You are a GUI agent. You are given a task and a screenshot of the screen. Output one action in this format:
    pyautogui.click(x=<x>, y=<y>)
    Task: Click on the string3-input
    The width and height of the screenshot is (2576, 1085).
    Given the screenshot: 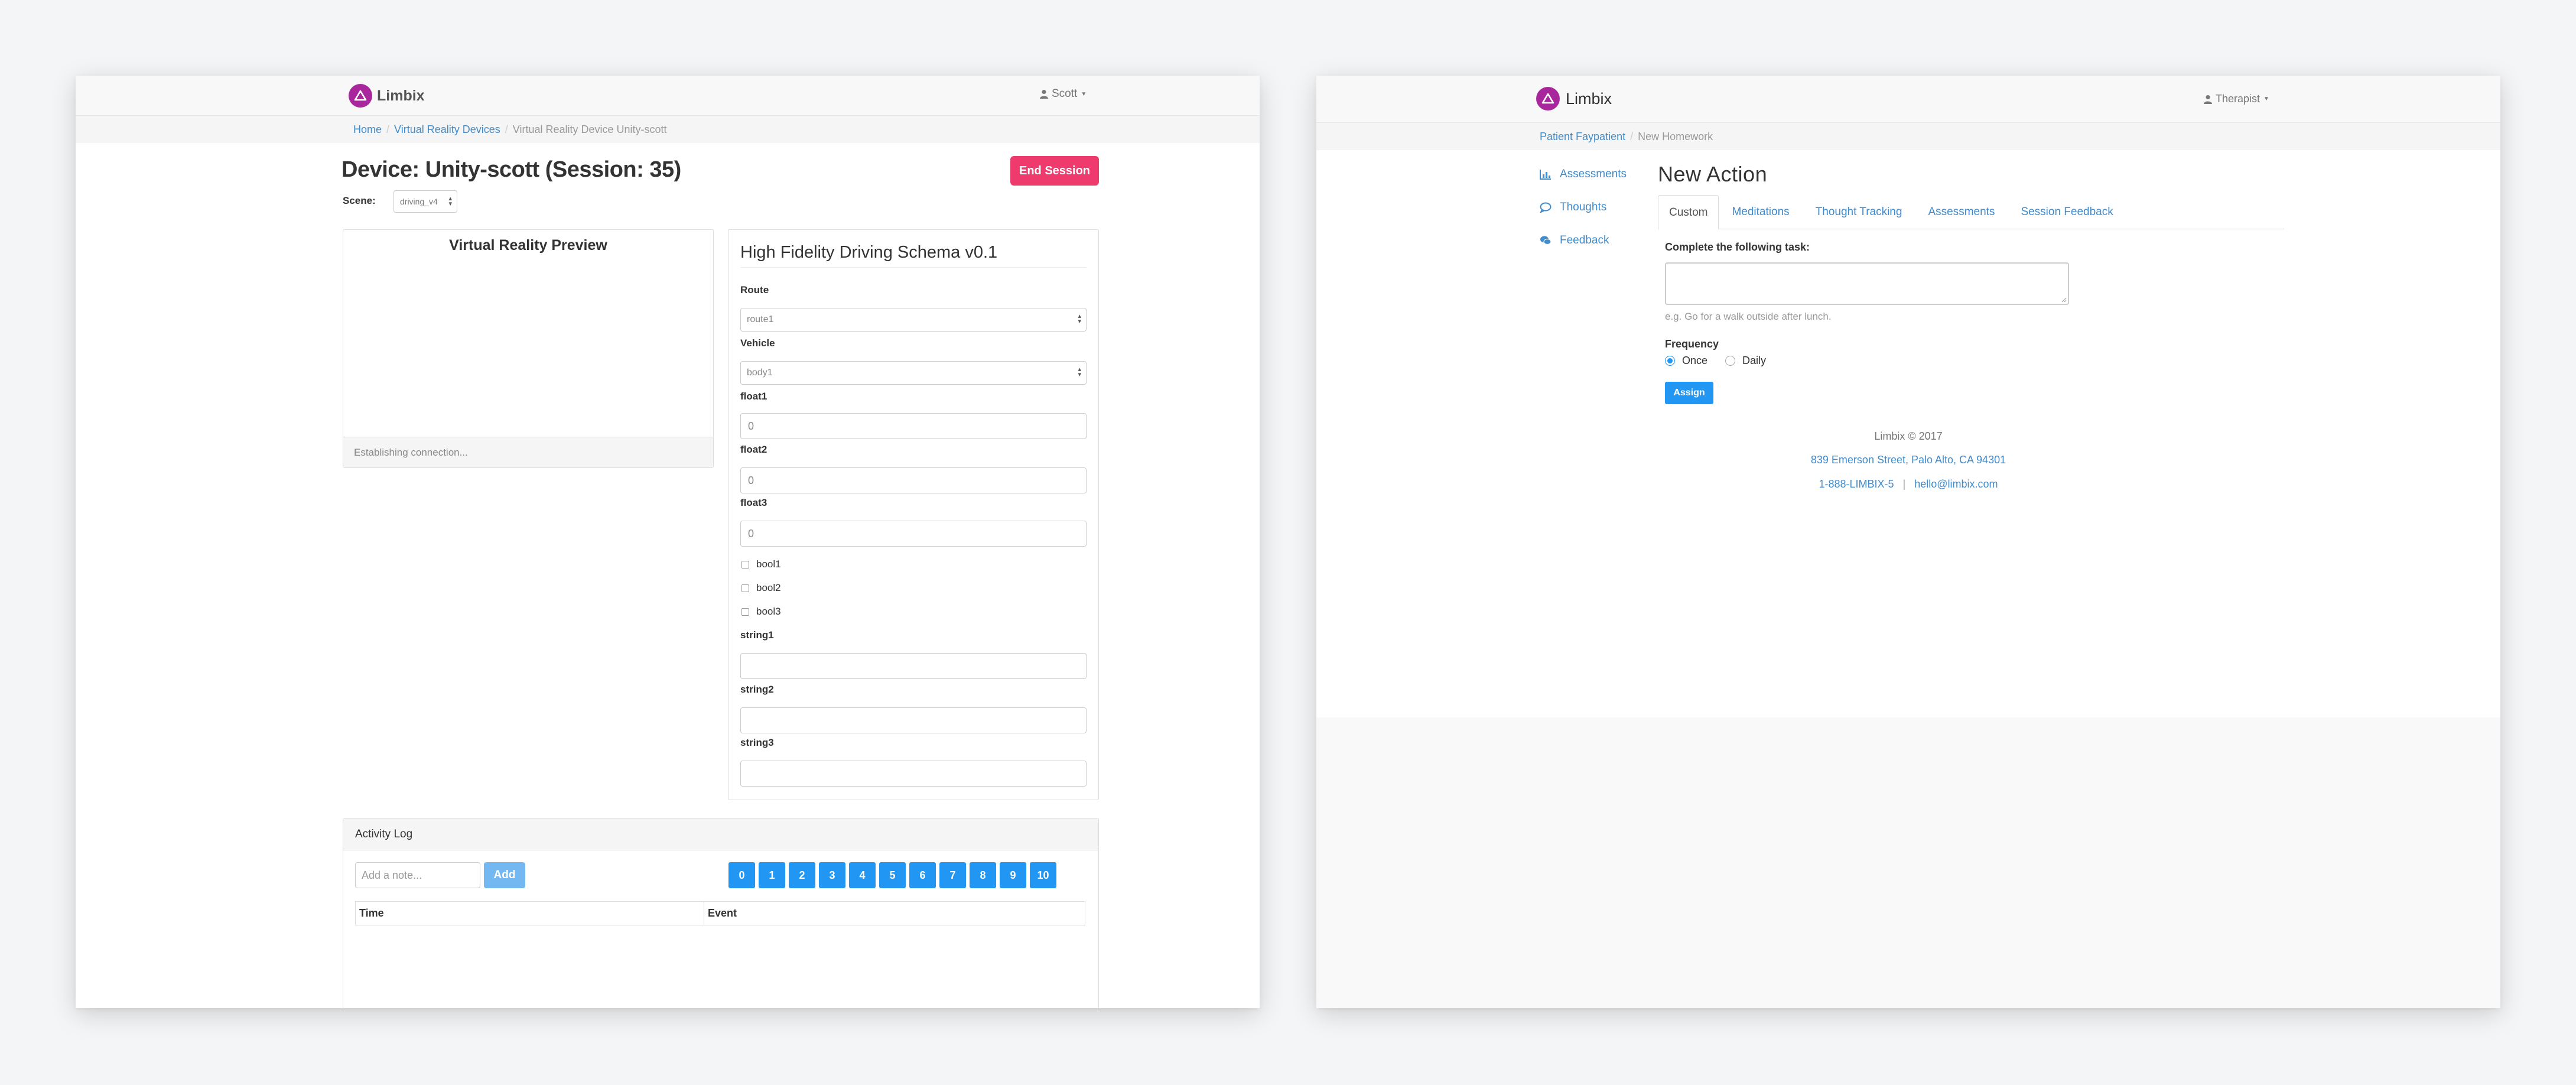 What is the action you would take?
    pyautogui.click(x=913, y=774)
    